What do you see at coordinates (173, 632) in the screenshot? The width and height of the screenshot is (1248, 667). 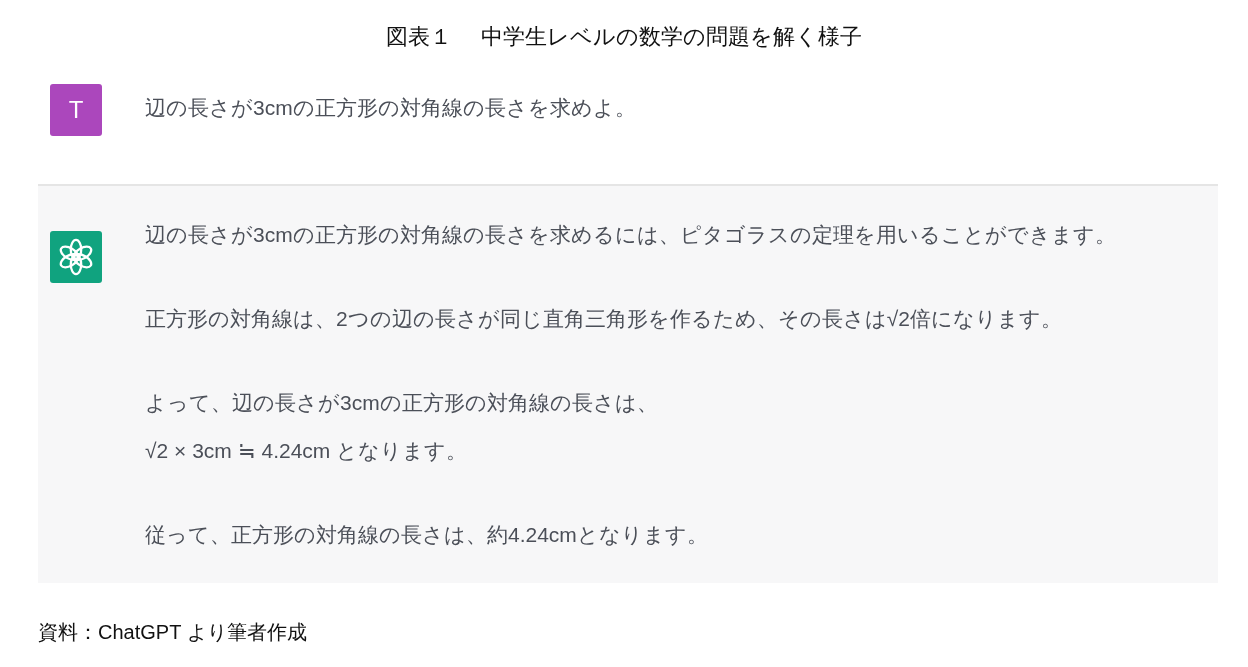 I see `source-note: 資料：ChatGPT より筆者作成` at bounding box center [173, 632].